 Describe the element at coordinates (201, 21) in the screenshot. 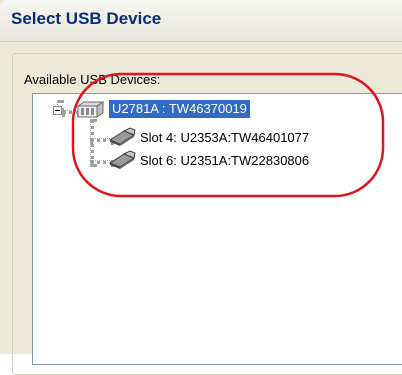

I see `title-bar: Select USB Device` at that location.